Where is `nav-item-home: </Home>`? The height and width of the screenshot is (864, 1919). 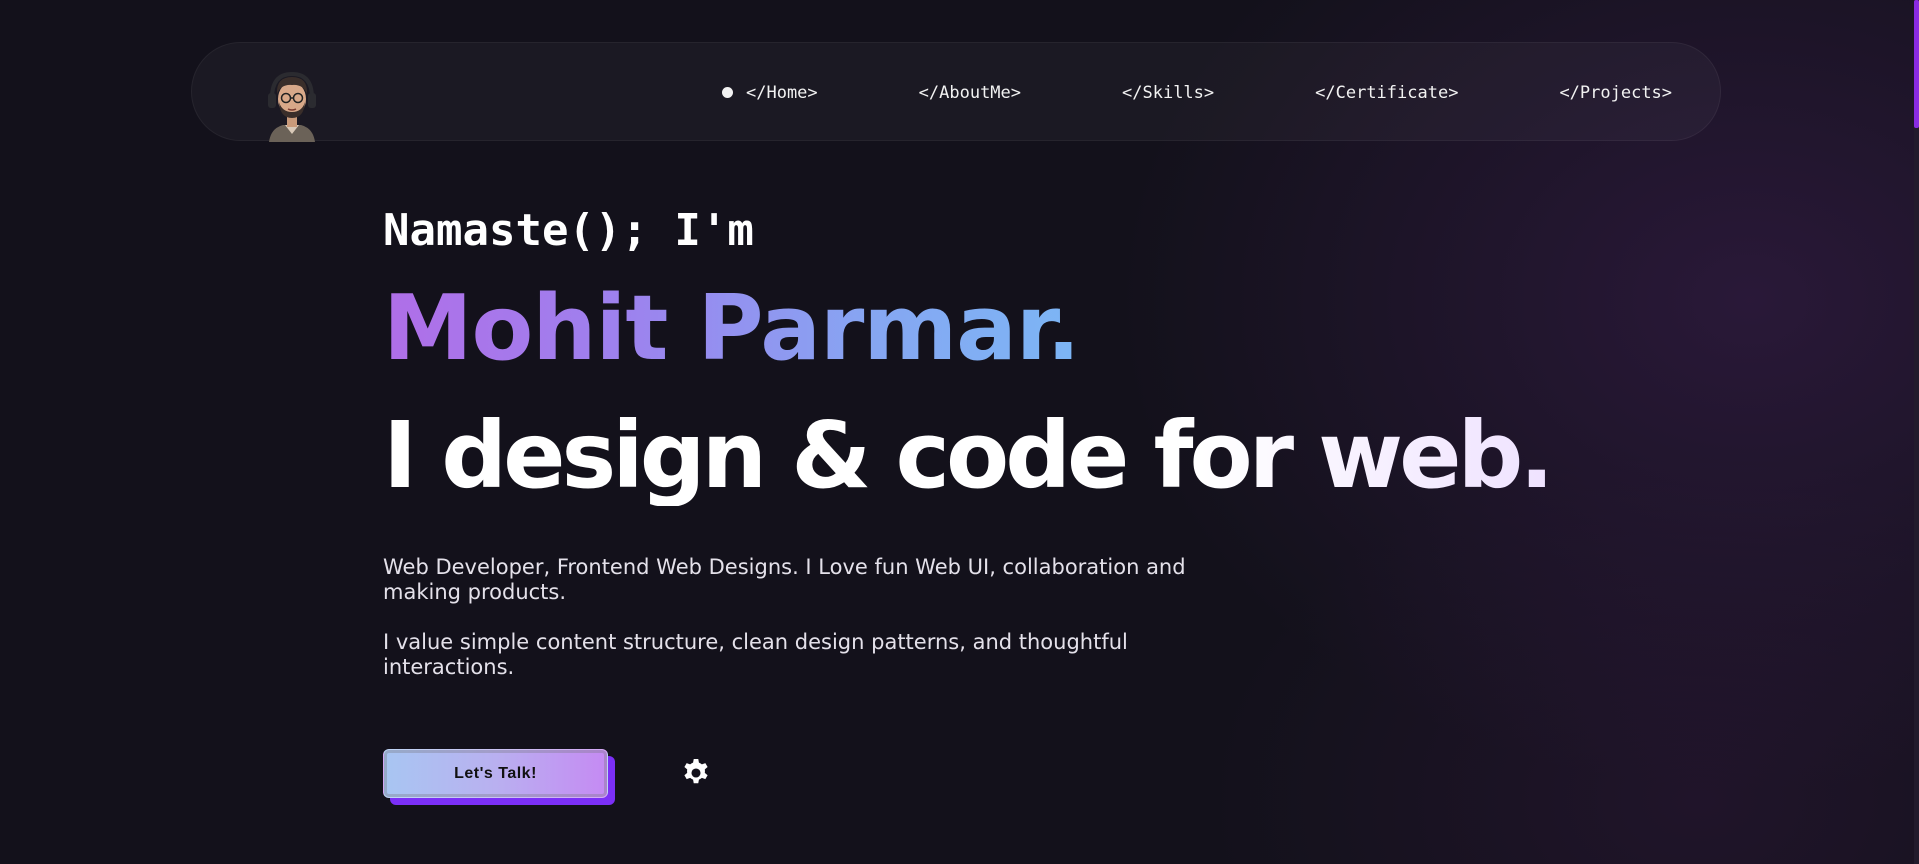
nav-item-home: </Home> is located at coordinates (770, 93).